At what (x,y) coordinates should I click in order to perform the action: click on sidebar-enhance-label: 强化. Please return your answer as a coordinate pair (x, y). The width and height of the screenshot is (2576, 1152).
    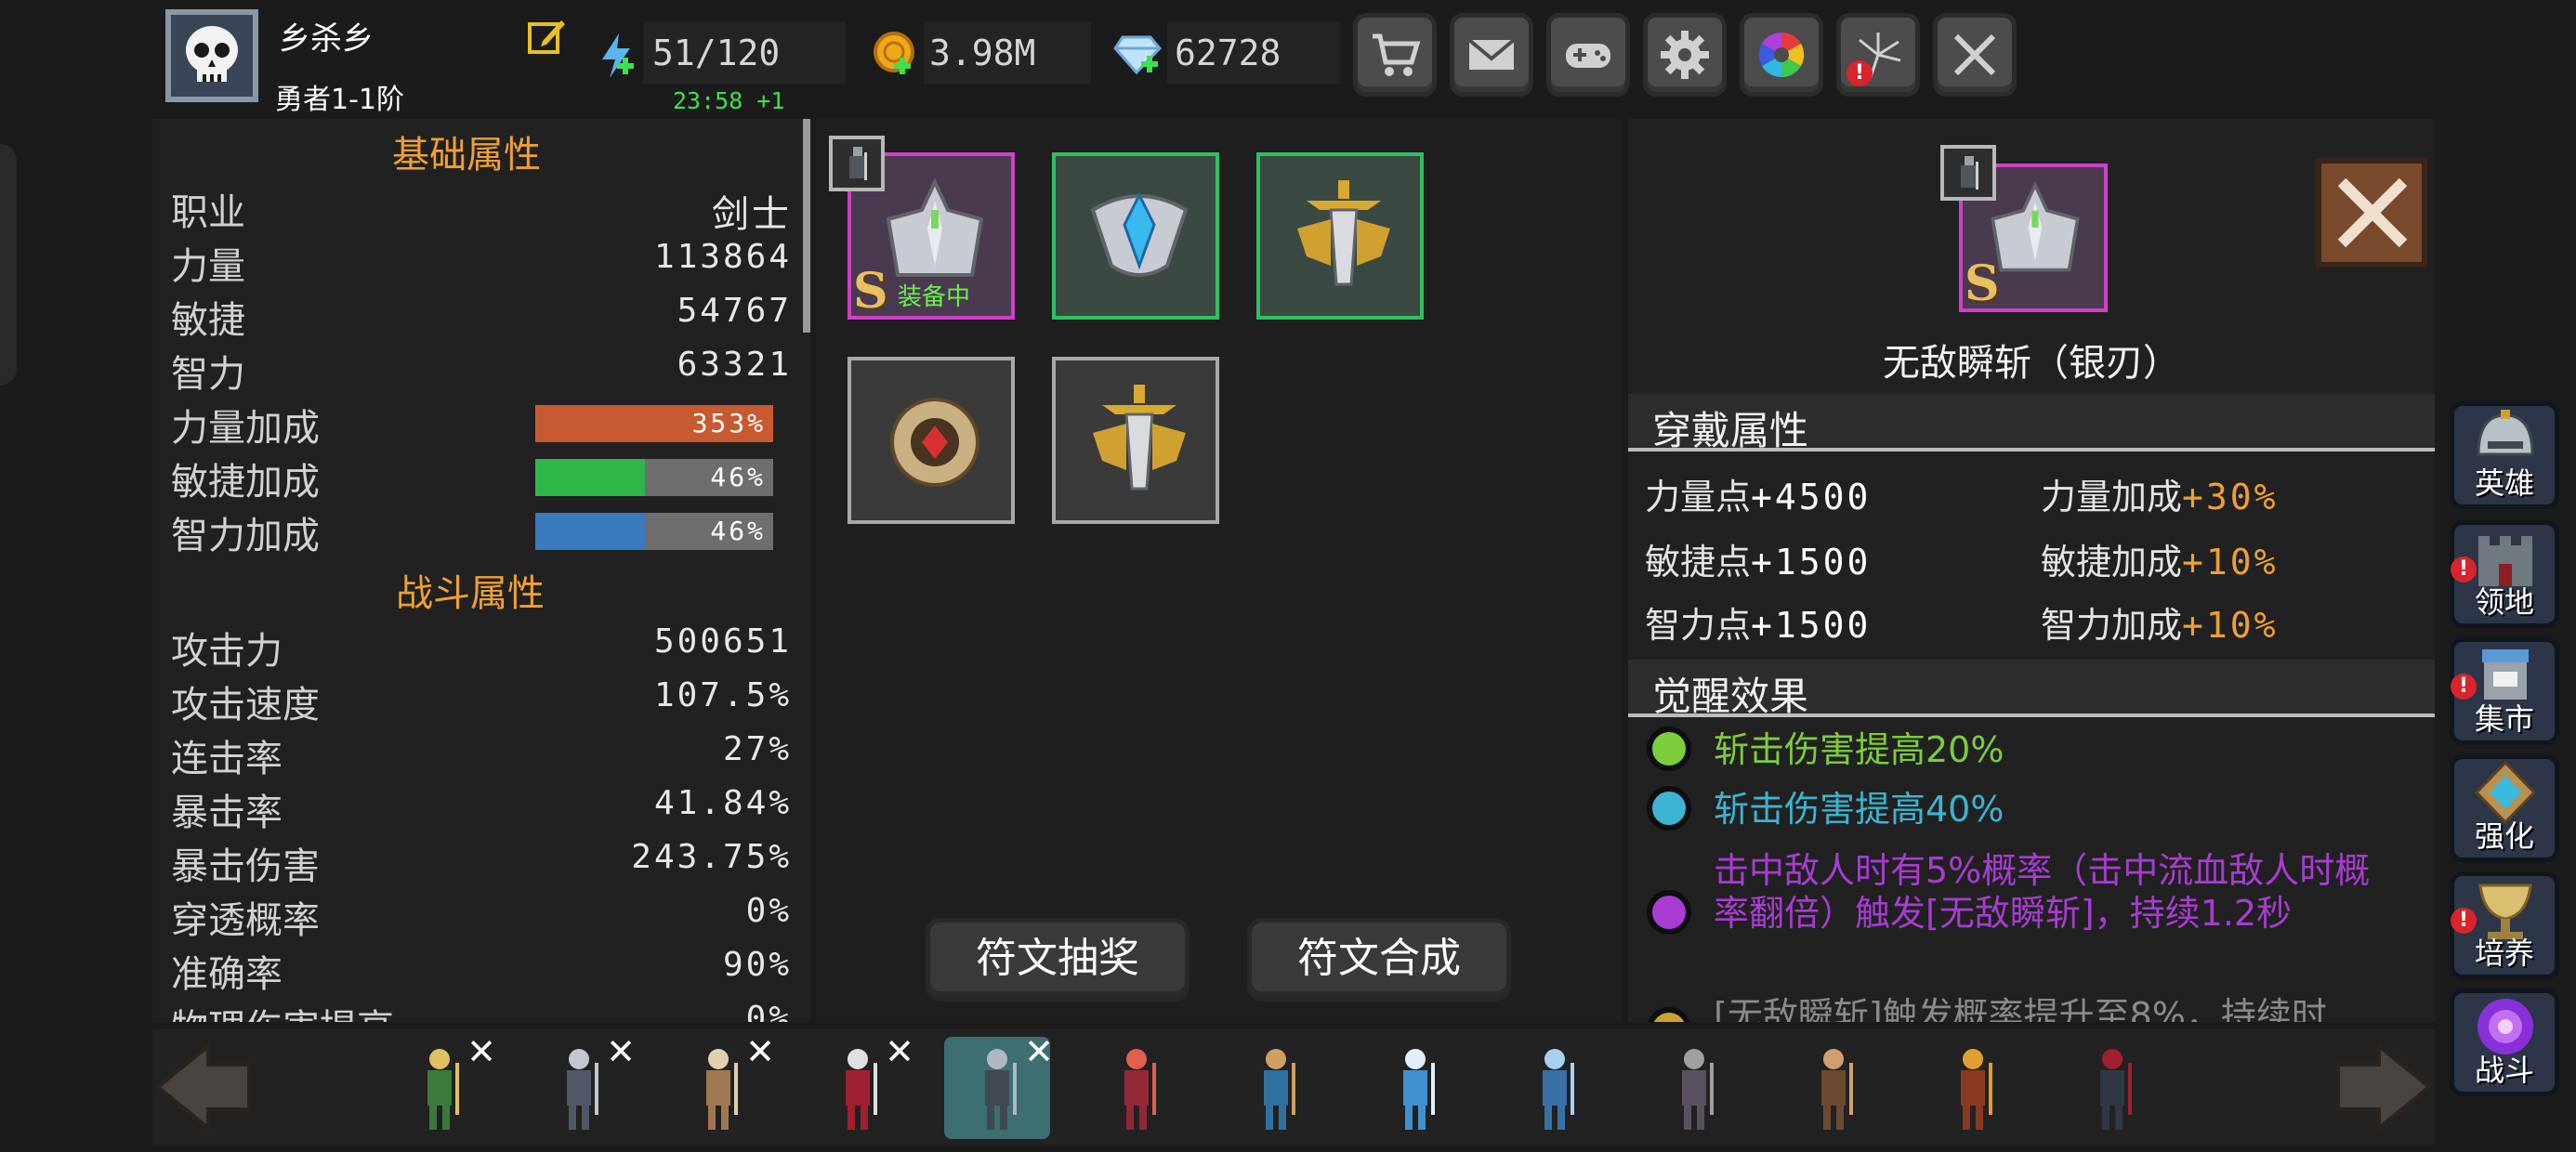
    Looking at the image, I should click on (2504, 836).